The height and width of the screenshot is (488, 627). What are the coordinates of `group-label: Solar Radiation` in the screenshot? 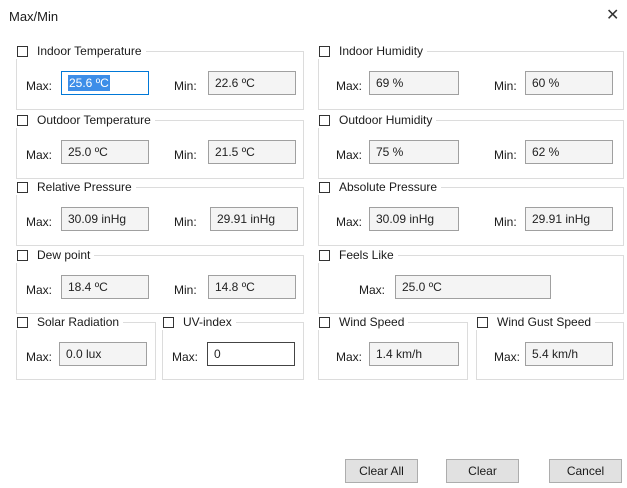 It's located at (78, 322).